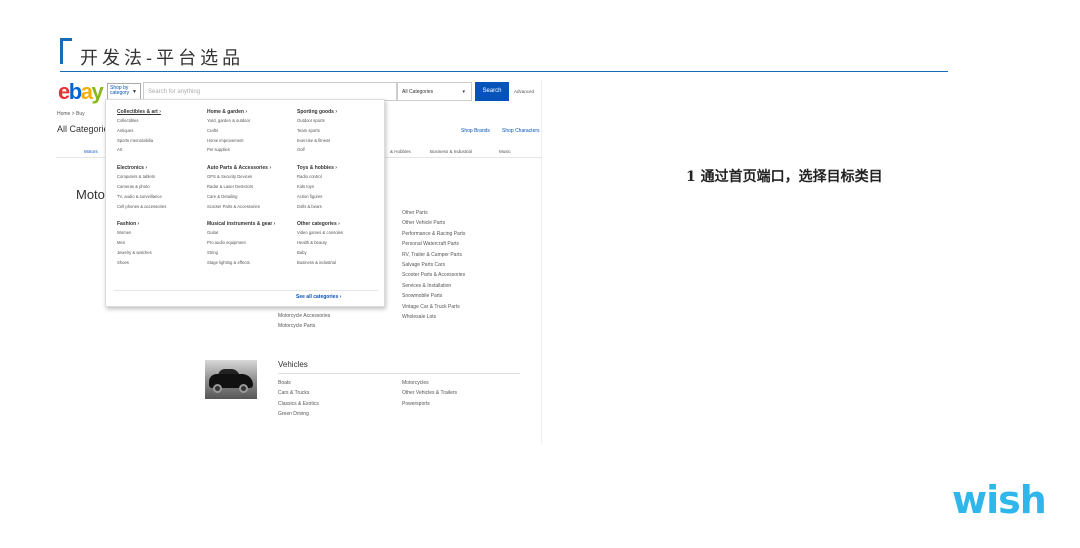  I want to click on menu-item: Action figures, so click(320, 197).